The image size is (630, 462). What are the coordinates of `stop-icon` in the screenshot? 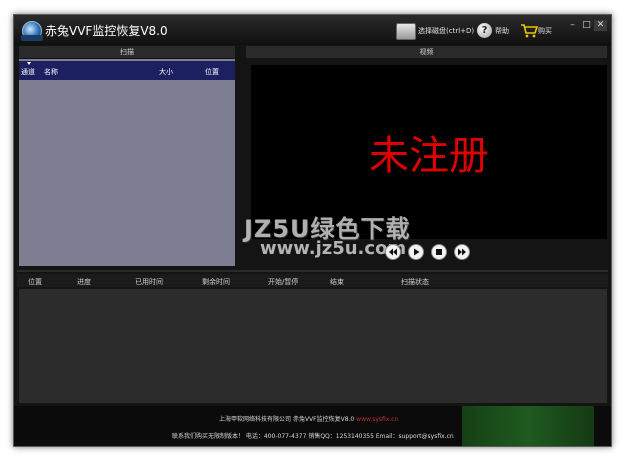 It's located at (439, 252).